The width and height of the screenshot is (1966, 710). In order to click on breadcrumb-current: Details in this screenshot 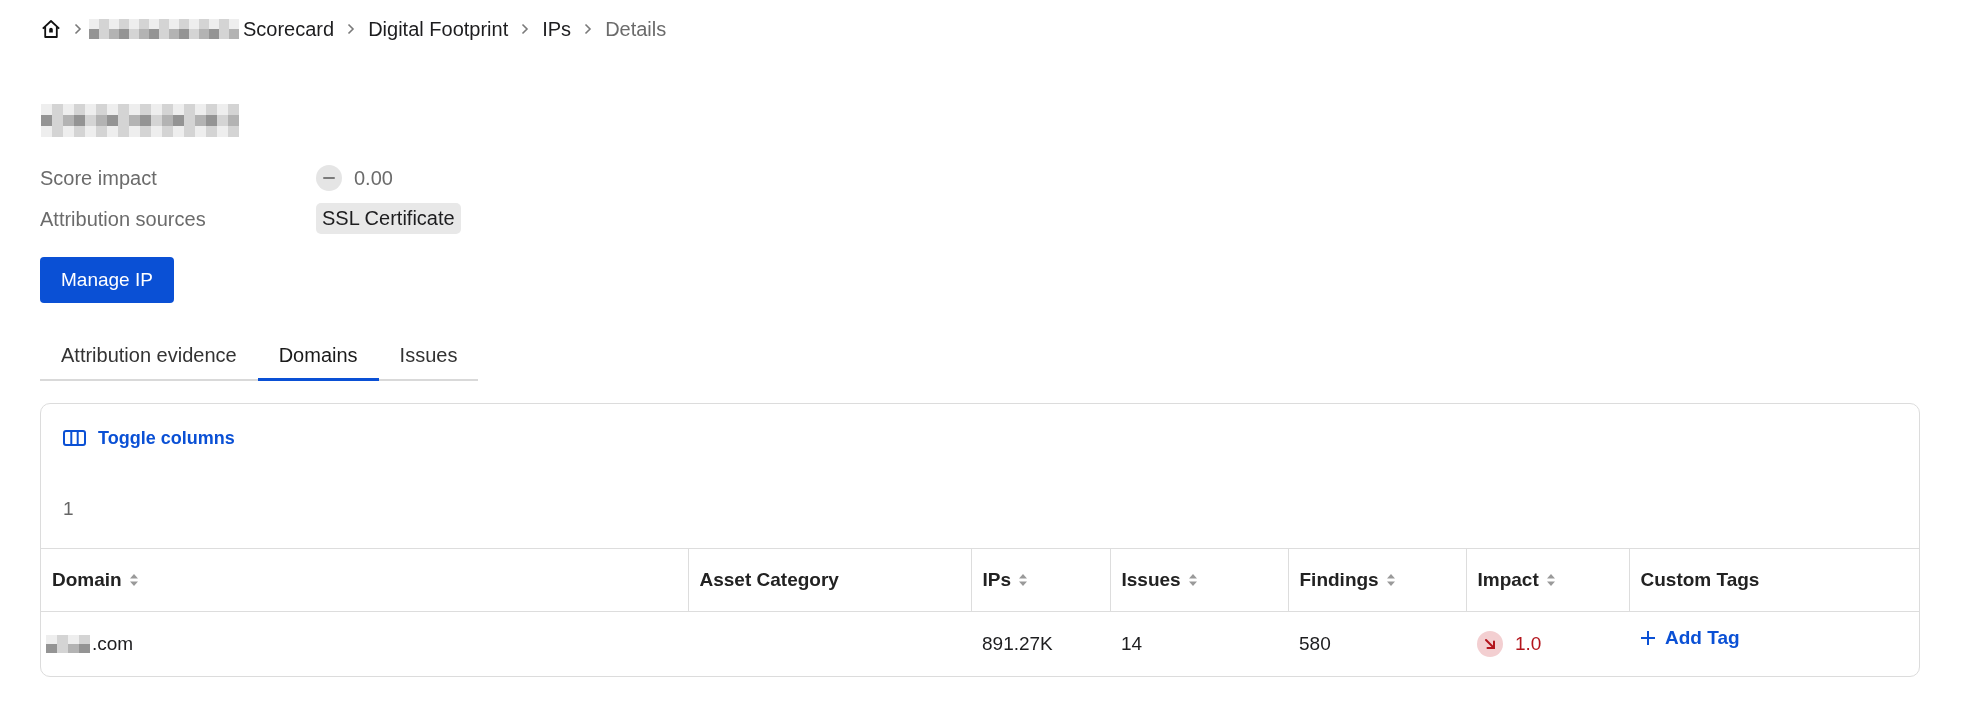, I will do `click(636, 29)`.